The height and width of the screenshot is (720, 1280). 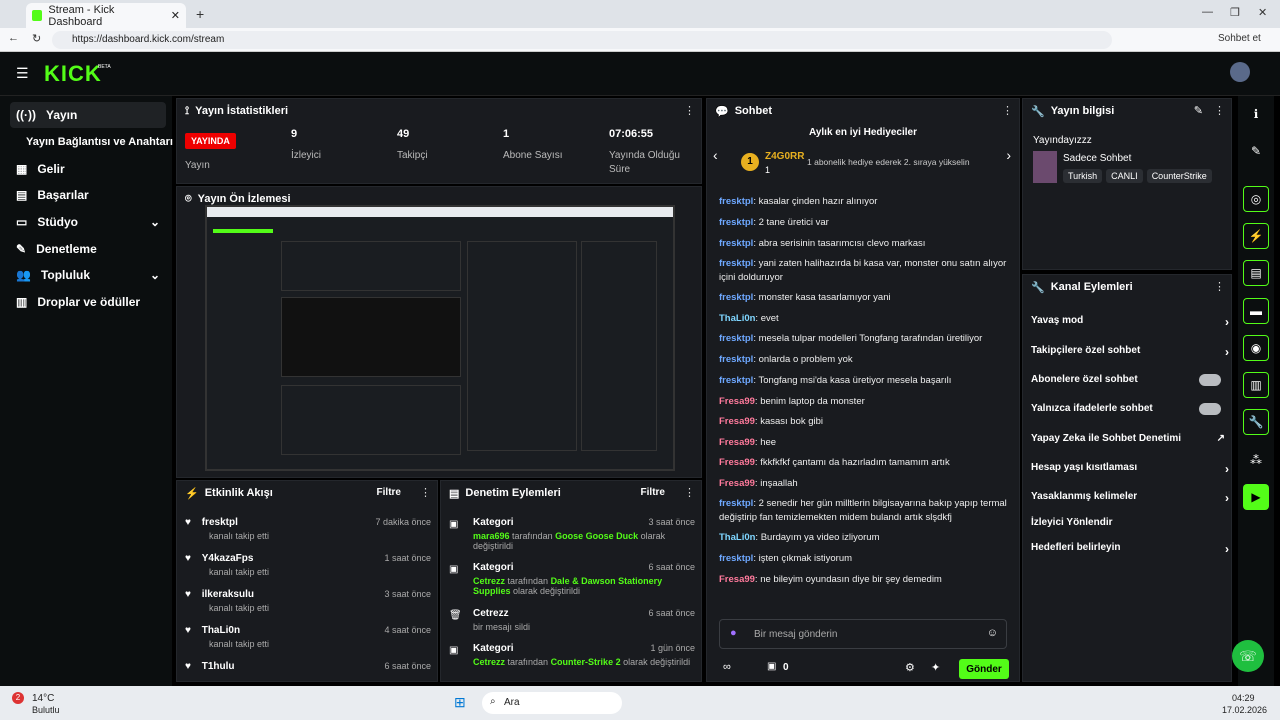 I want to click on windows-start-icon: ⊞, so click(x=460, y=702).